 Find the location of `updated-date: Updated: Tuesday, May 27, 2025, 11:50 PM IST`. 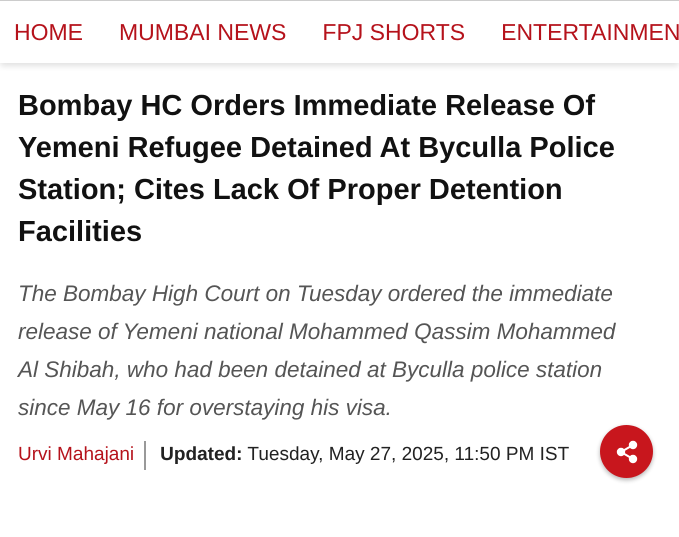

updated-date: Updated: Tuesday, May 27, 2025, 11:50 PM IST is located at coordinates (364, 455).